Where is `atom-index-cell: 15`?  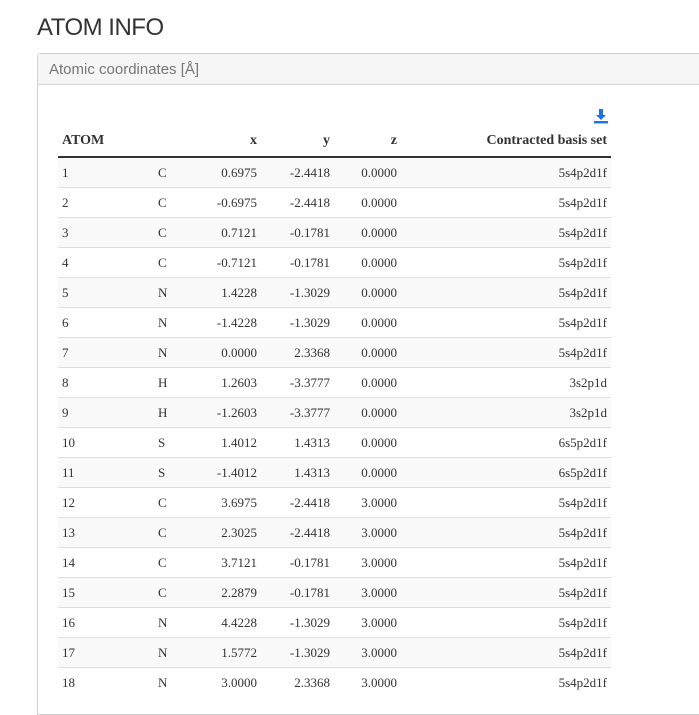
atom-index-cell: 15 is located at coordinates (107, 592).